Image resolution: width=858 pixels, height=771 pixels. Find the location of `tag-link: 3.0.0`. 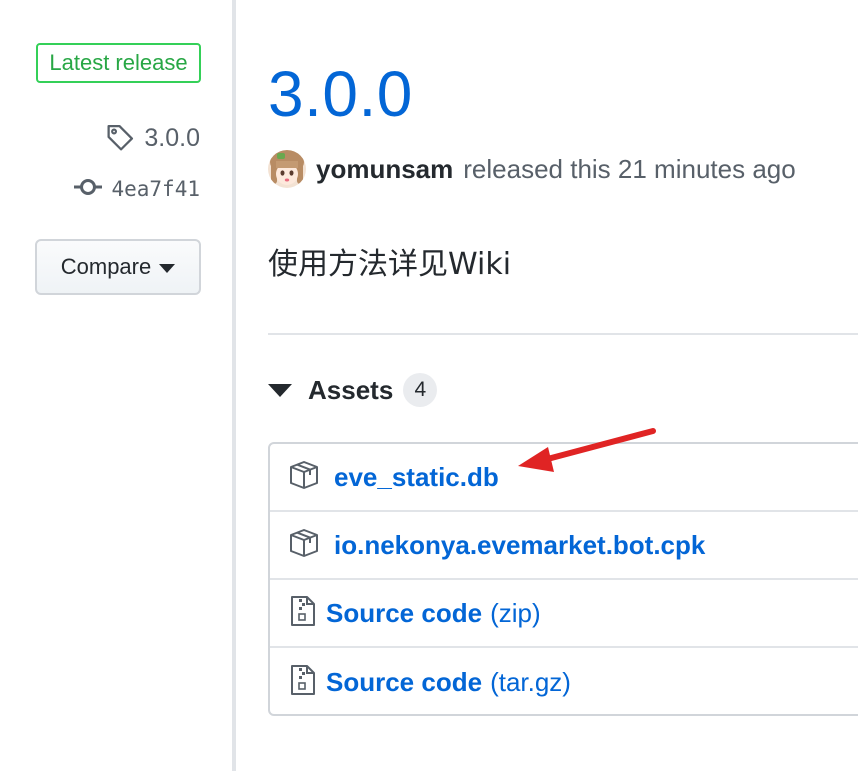

tag-link: 3.0.0 is located at coordinates (153, 138).